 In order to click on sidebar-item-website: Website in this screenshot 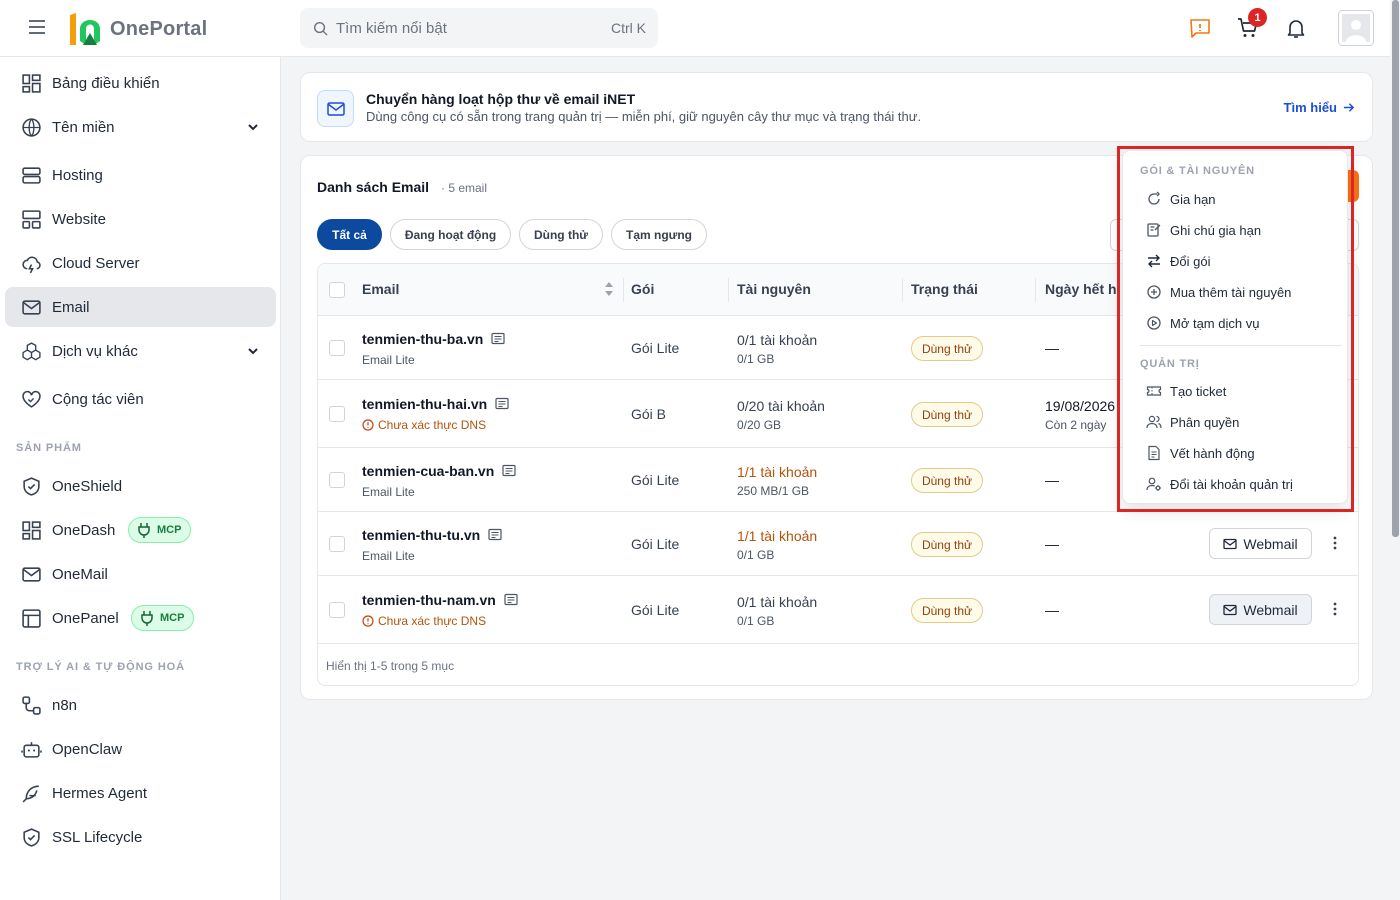, I will do `click(140, 219)`.